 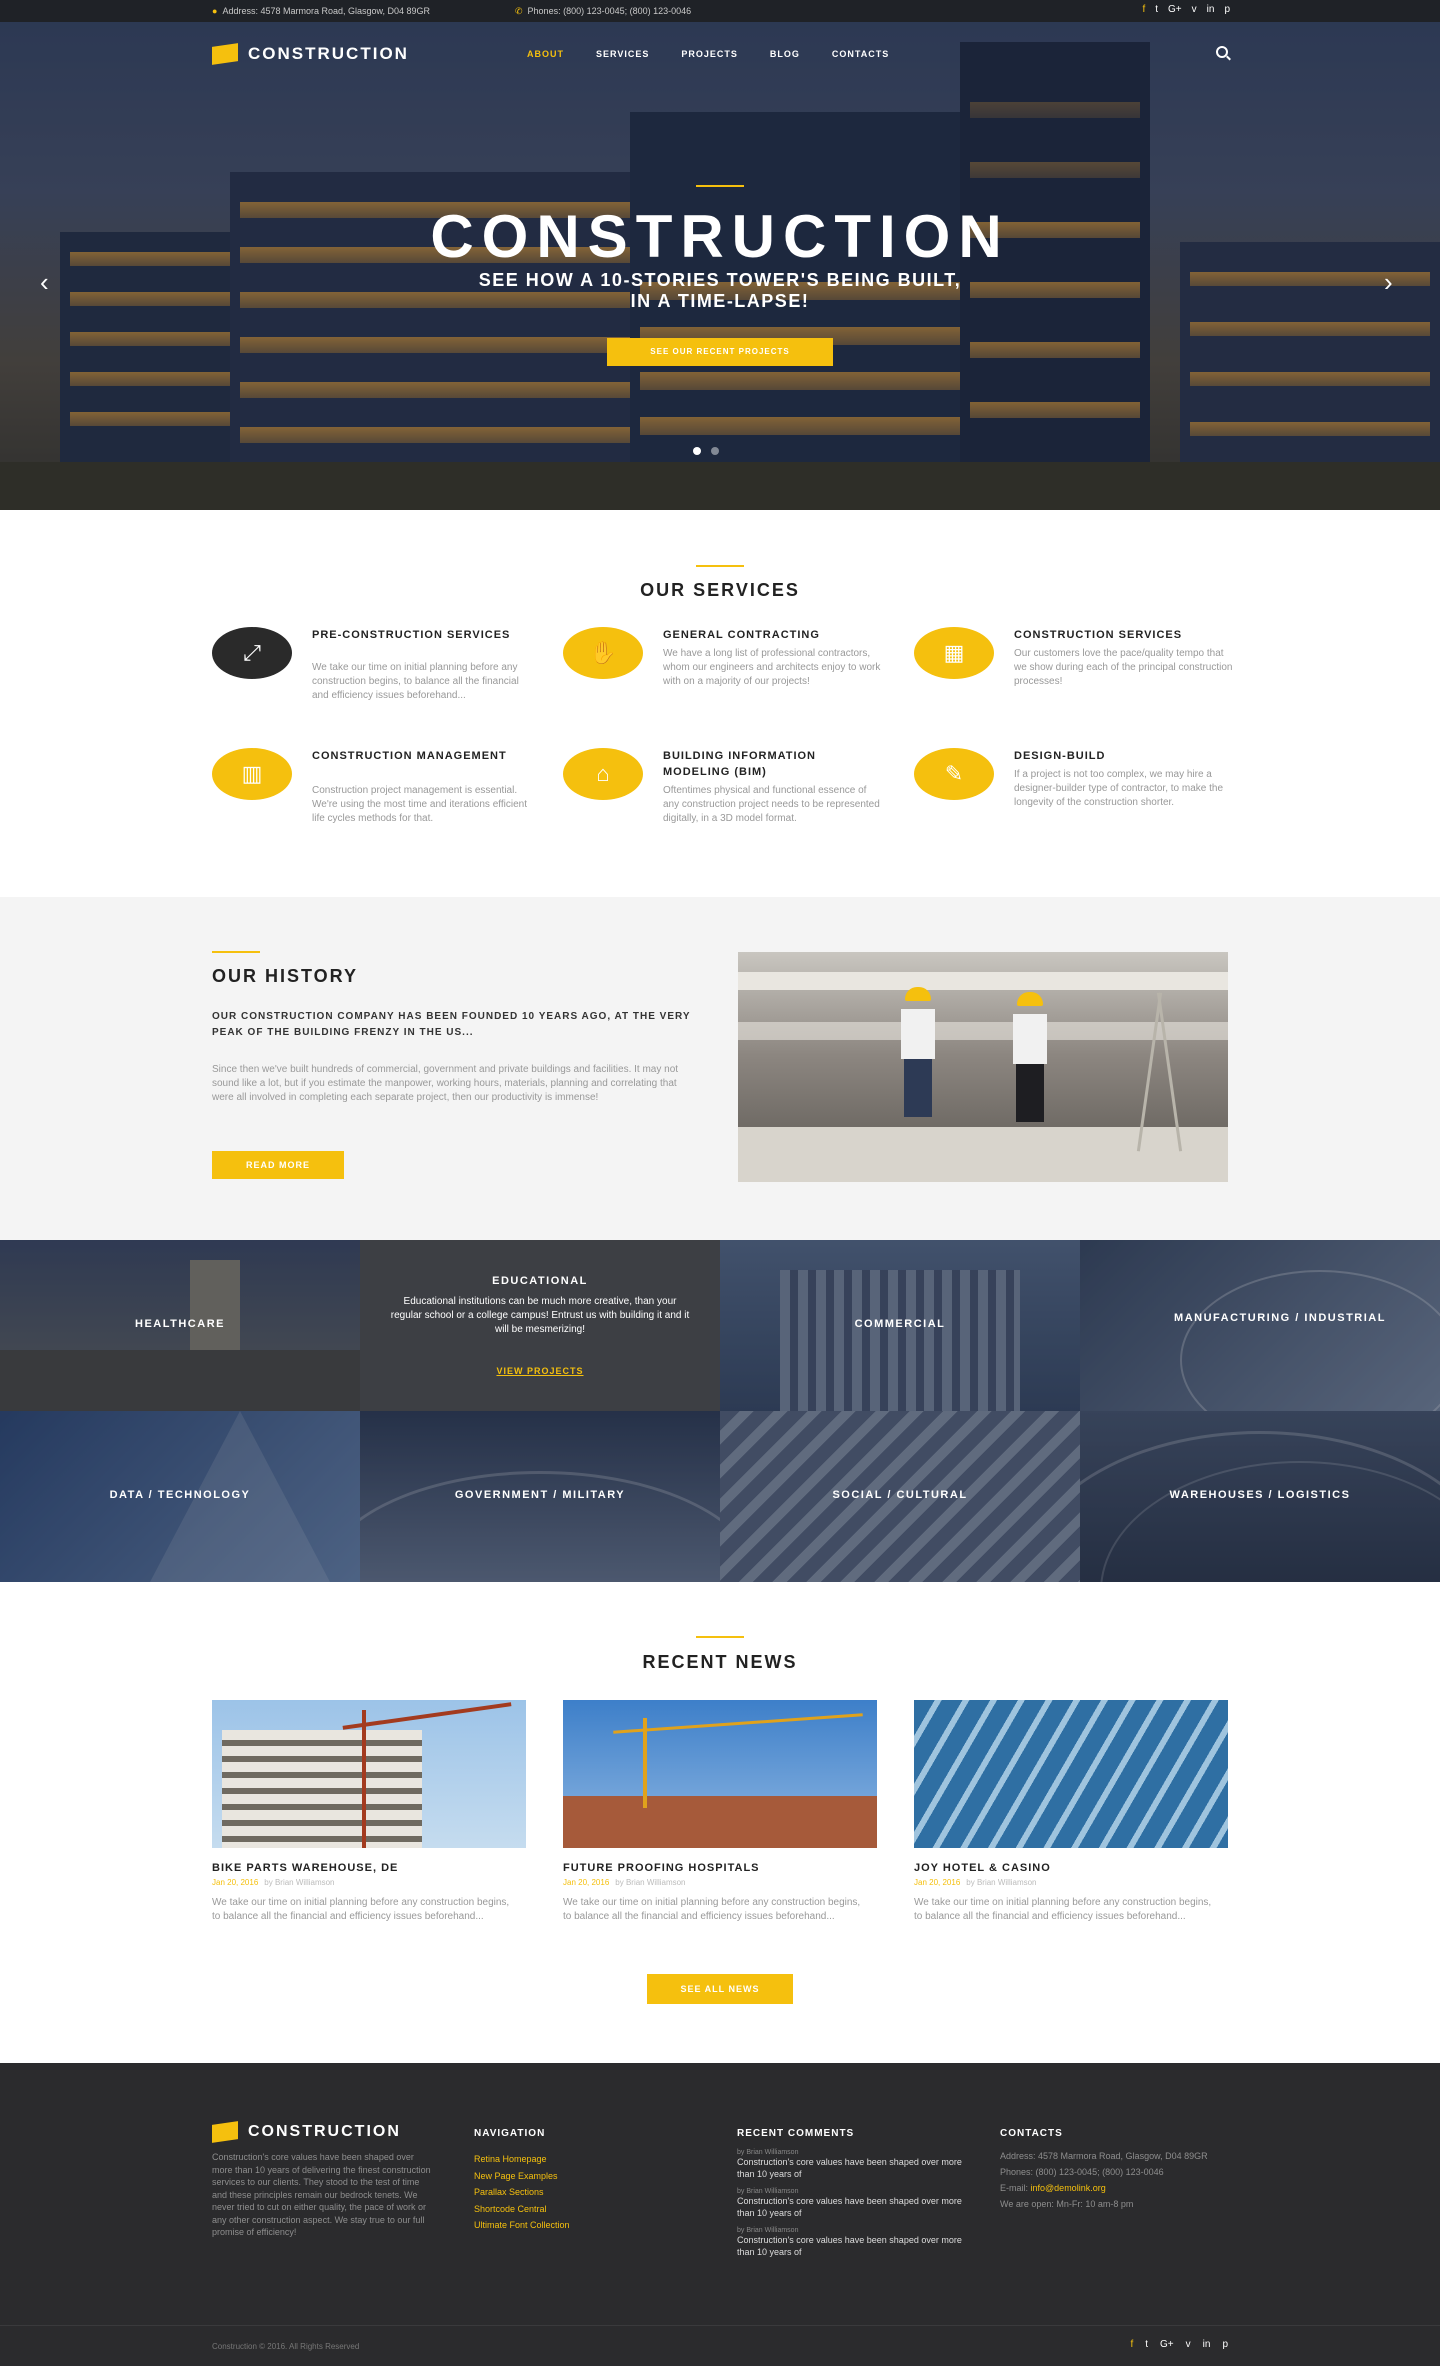 What do you see at coordinates (720, 236) in the screenshot?
I see `hero-title: CONSTRUCTION` at bounding box center [720, 236].